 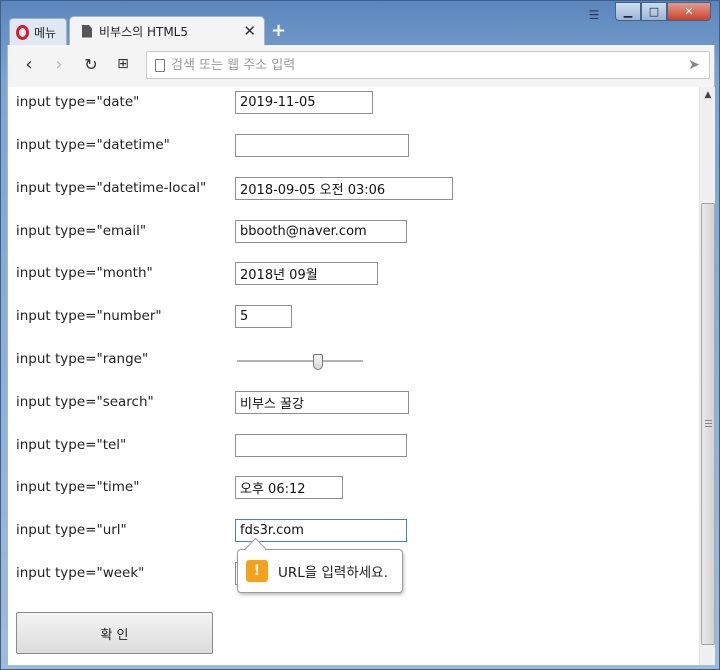 I want to click on number-label: input type="number", so click(x=89, y=316).